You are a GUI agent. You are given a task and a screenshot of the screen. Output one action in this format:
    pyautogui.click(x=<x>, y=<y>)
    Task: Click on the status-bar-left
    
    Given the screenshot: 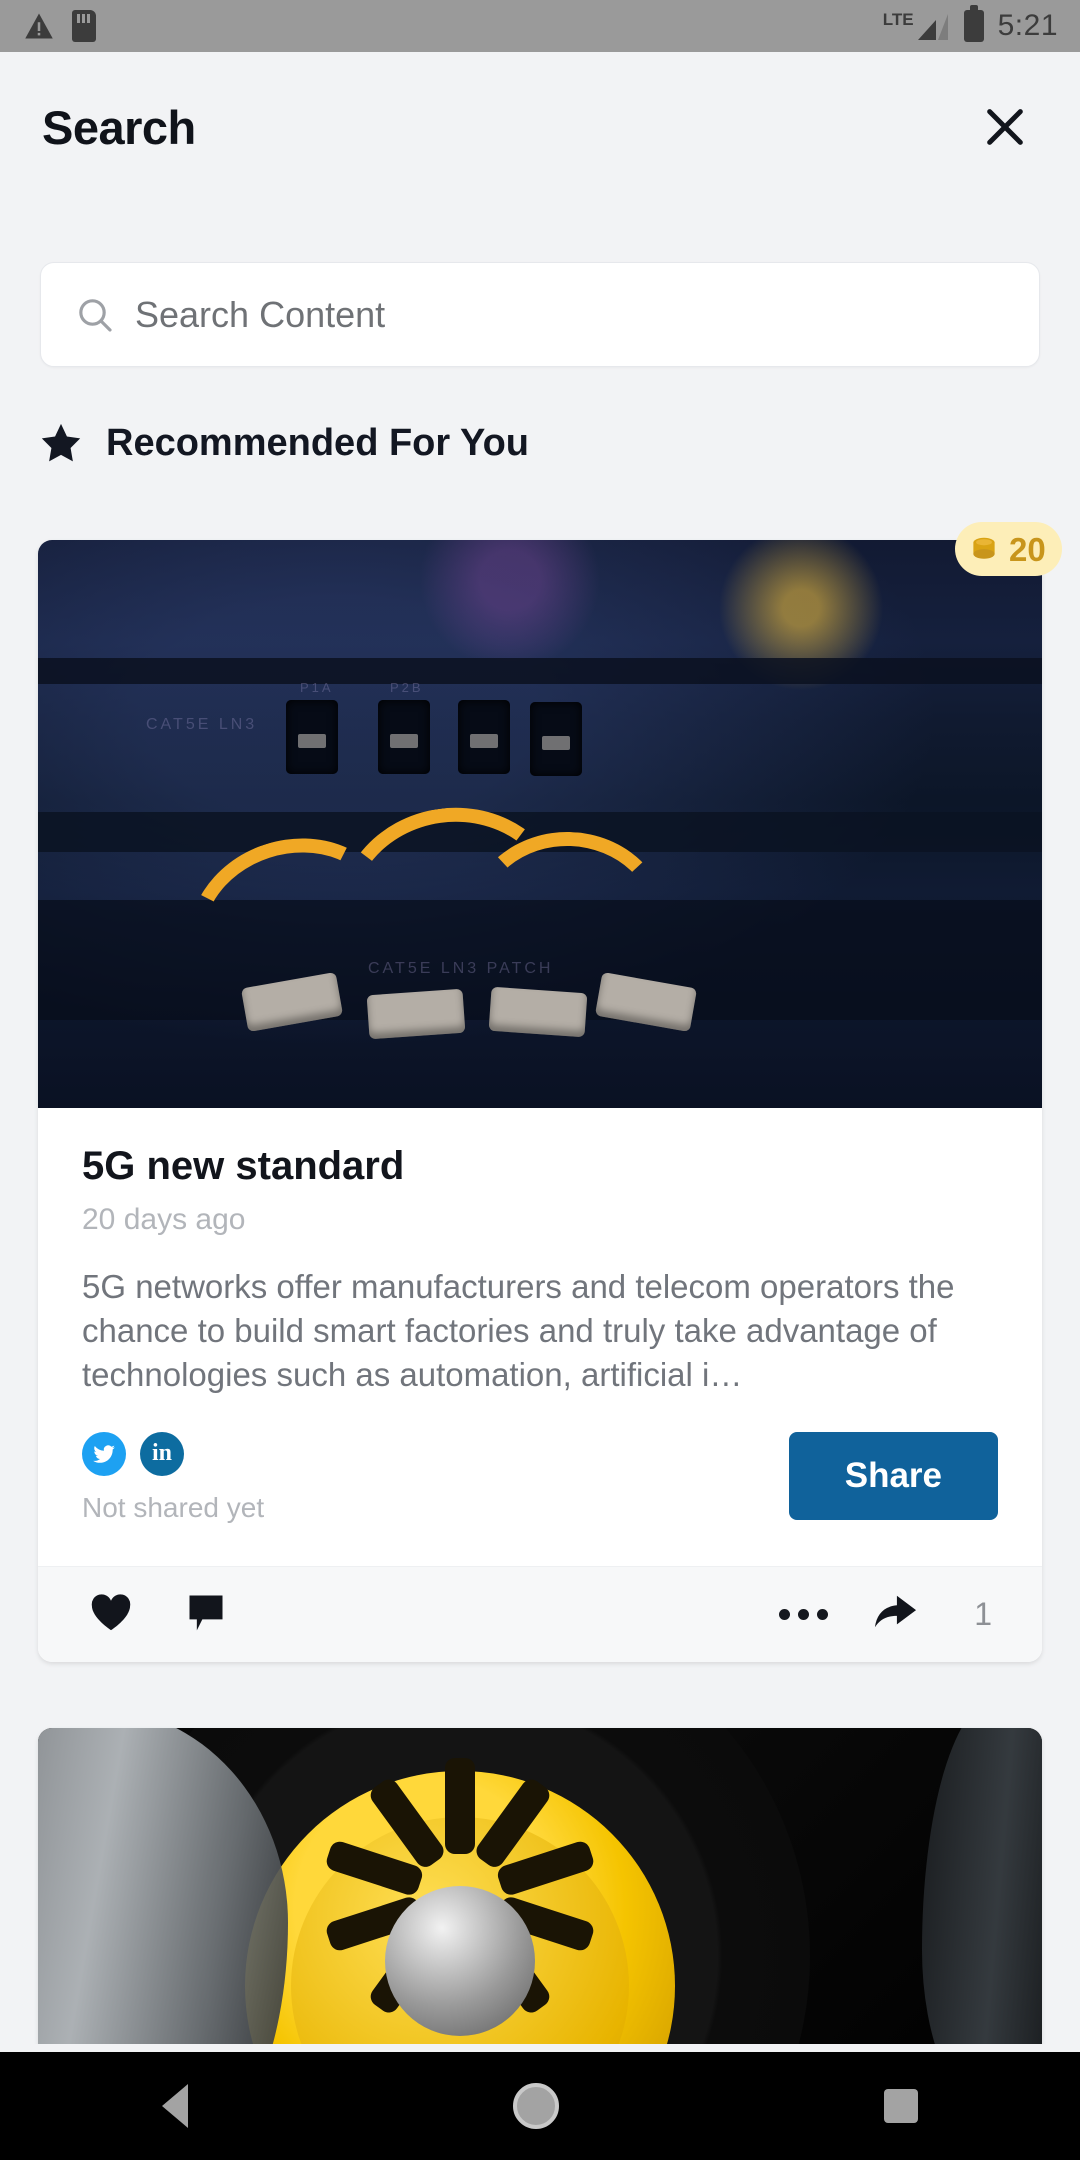 What is the action you would take?
    pyautogui.click(x=60, y=26)
    